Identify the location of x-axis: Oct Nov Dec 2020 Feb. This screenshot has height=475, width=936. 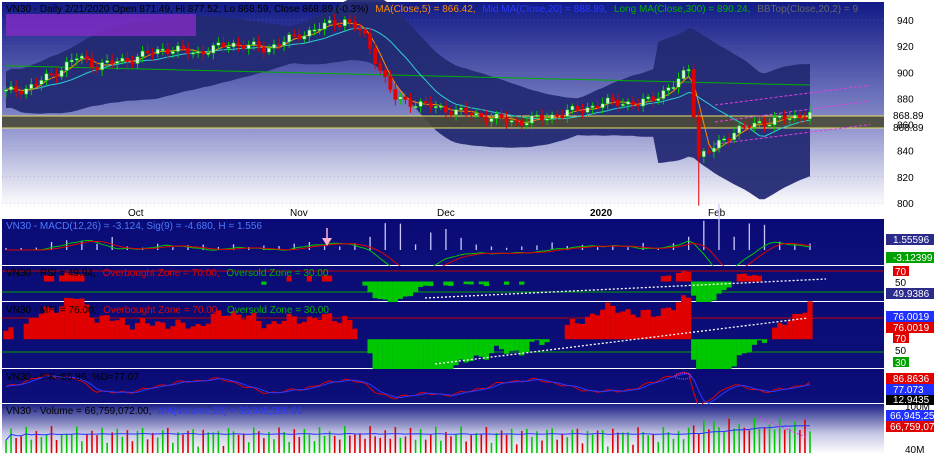
(443, 213).